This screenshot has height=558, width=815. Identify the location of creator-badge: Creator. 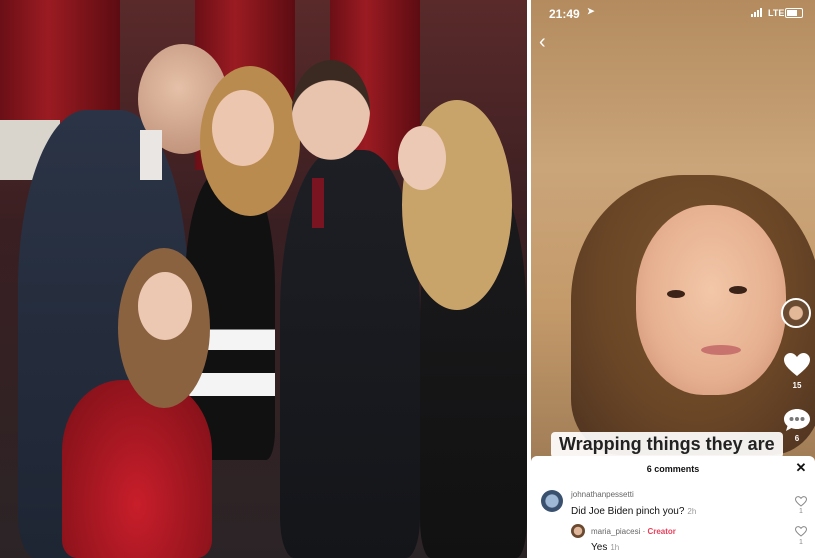
(661, 531).